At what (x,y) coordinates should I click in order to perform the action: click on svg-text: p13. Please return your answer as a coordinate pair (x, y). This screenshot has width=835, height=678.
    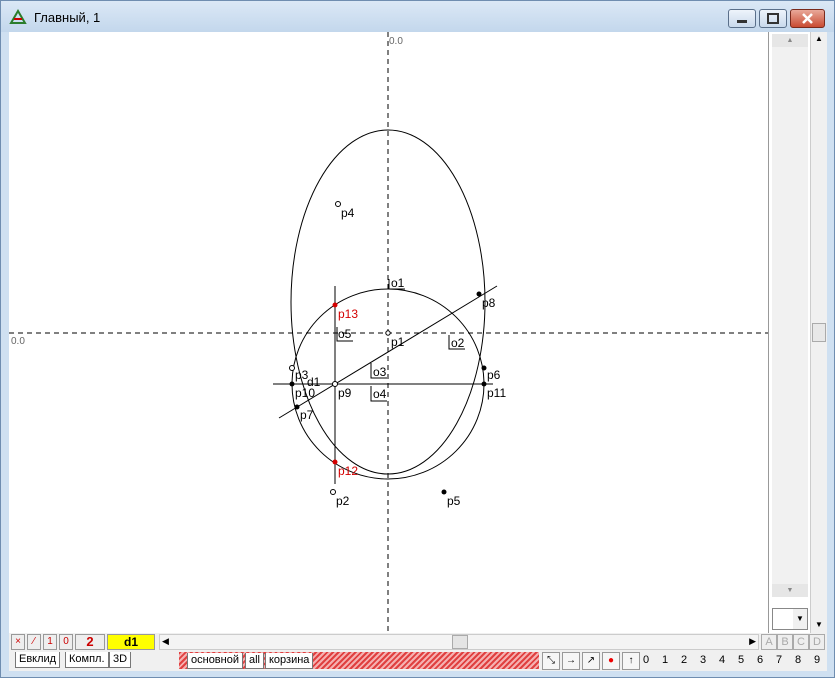
    Looking at the image, I should click on (348, 314).